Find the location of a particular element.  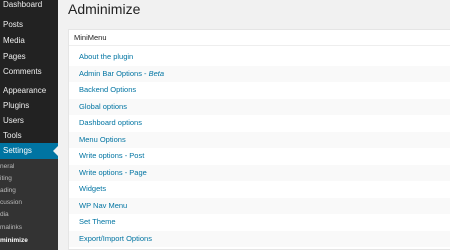

sidebar-item-posts: Posts is located at coordinates (29, 25).